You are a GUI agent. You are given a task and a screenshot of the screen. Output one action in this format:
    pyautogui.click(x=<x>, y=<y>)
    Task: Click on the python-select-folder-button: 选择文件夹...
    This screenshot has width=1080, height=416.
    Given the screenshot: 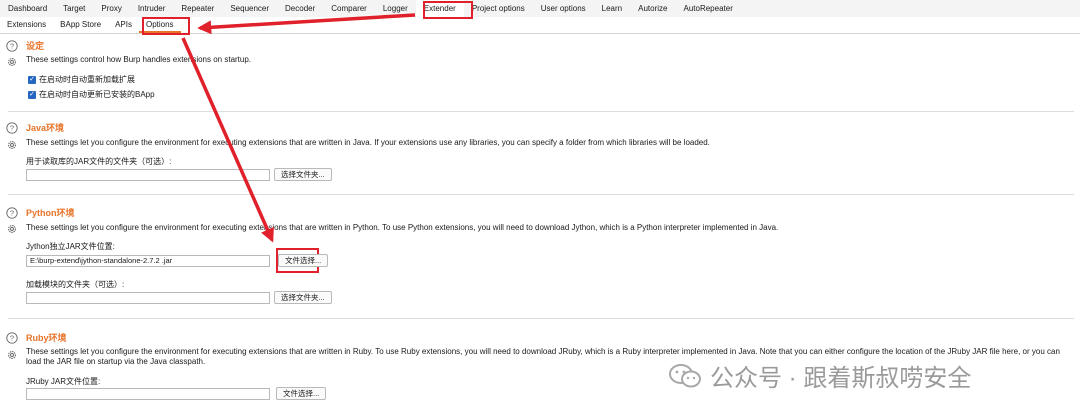 What is the action you would take?
    pyautogui.click(x=303, y=297)
    